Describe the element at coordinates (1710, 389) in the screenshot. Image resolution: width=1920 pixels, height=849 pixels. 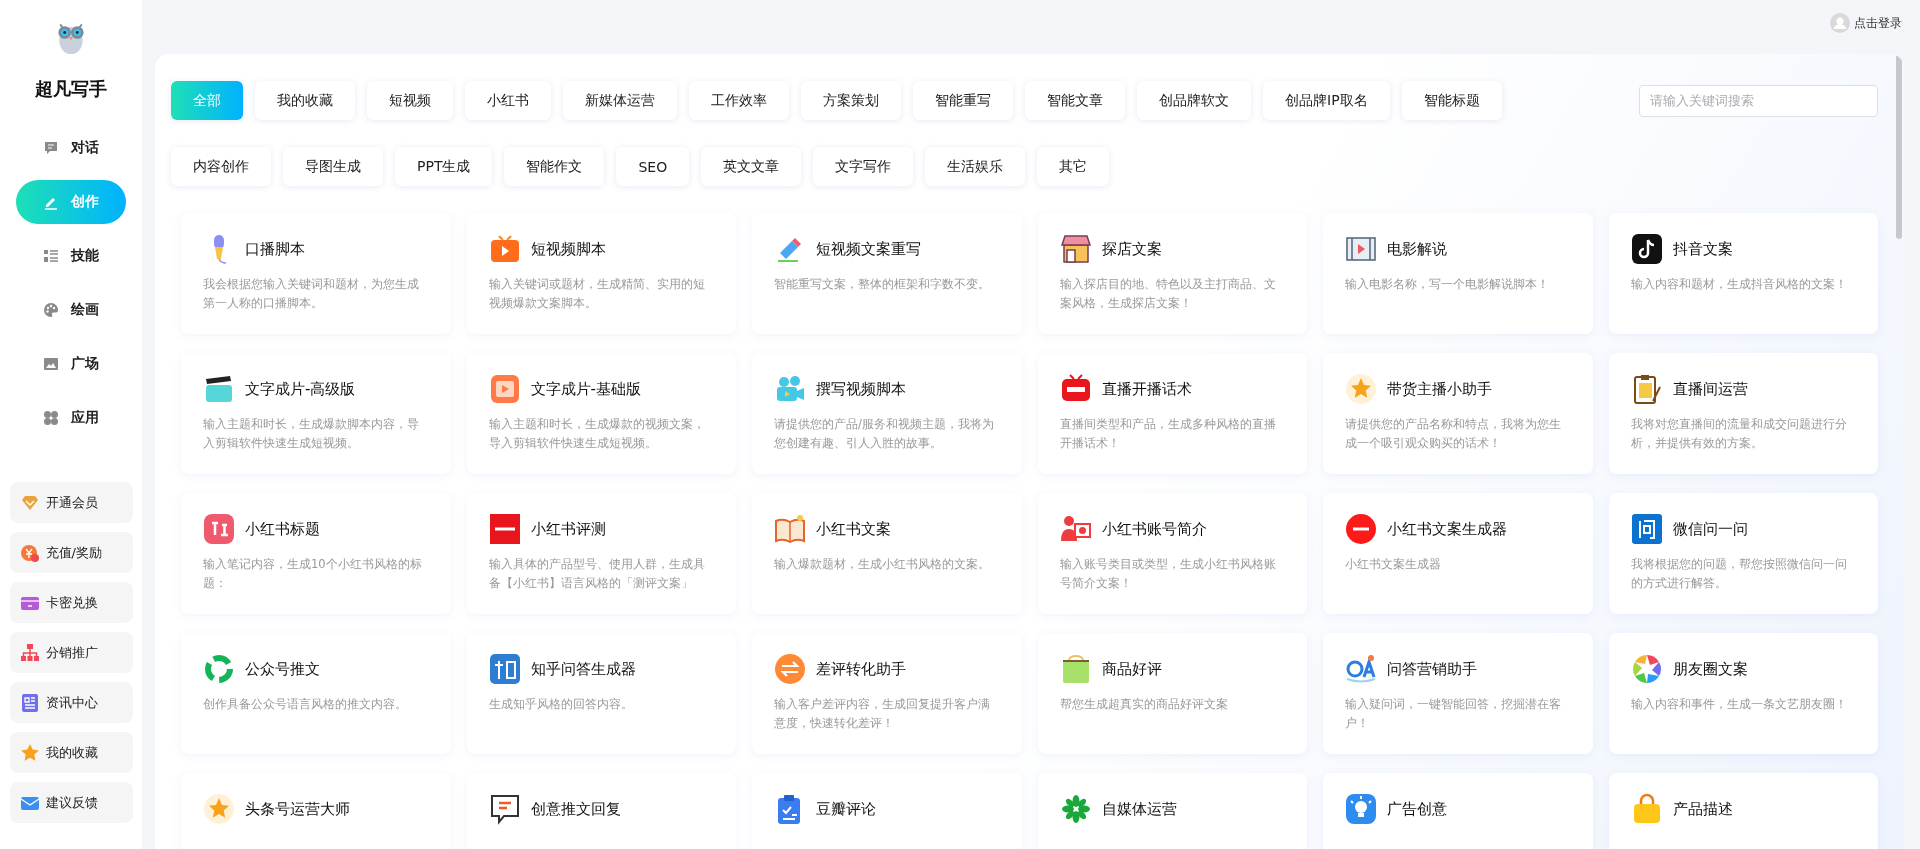
I see `card-title: 直播间运营` at that location.